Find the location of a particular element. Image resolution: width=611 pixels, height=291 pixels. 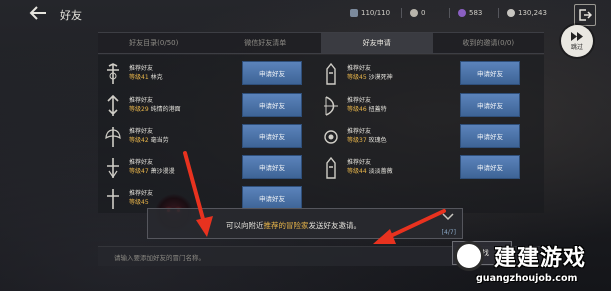

level-text: 等级46 is located at coordinates (357, 109).